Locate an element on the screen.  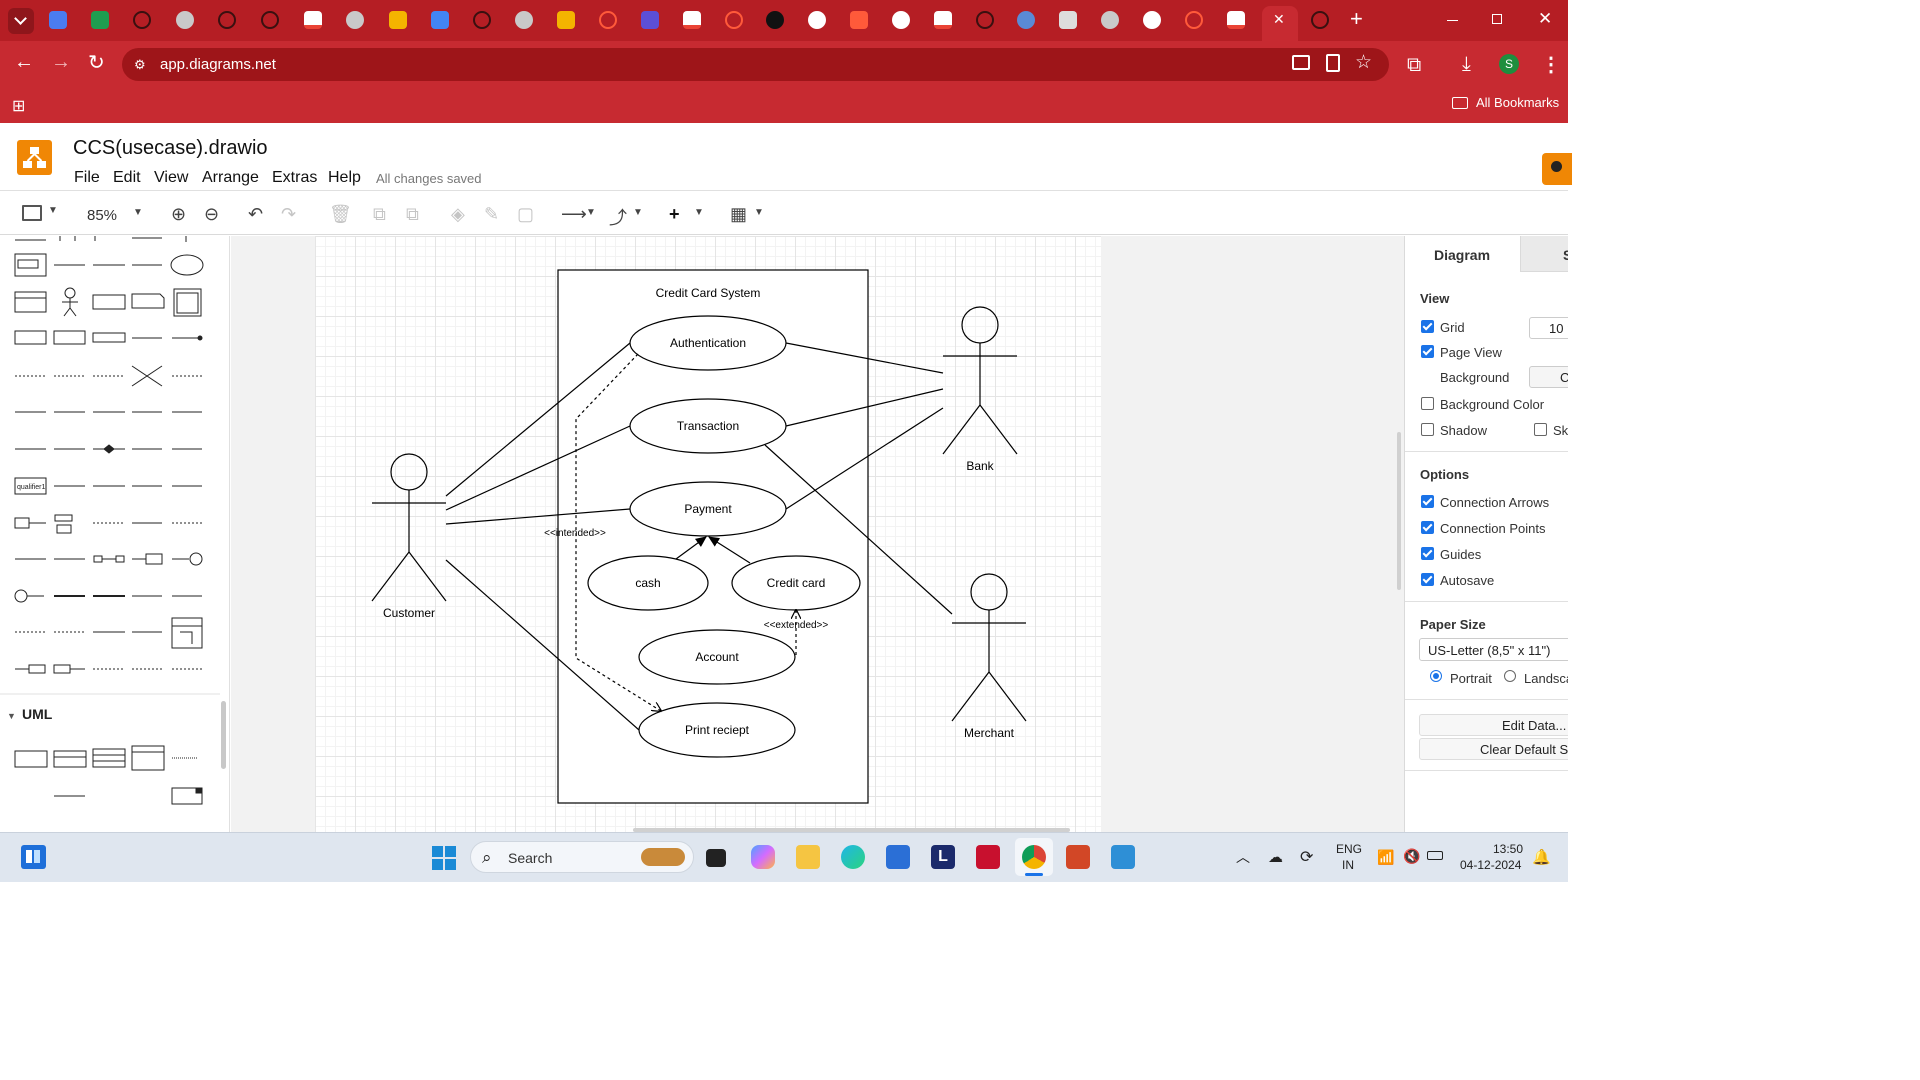
menu-file: File is located at coordinates (87, 178).